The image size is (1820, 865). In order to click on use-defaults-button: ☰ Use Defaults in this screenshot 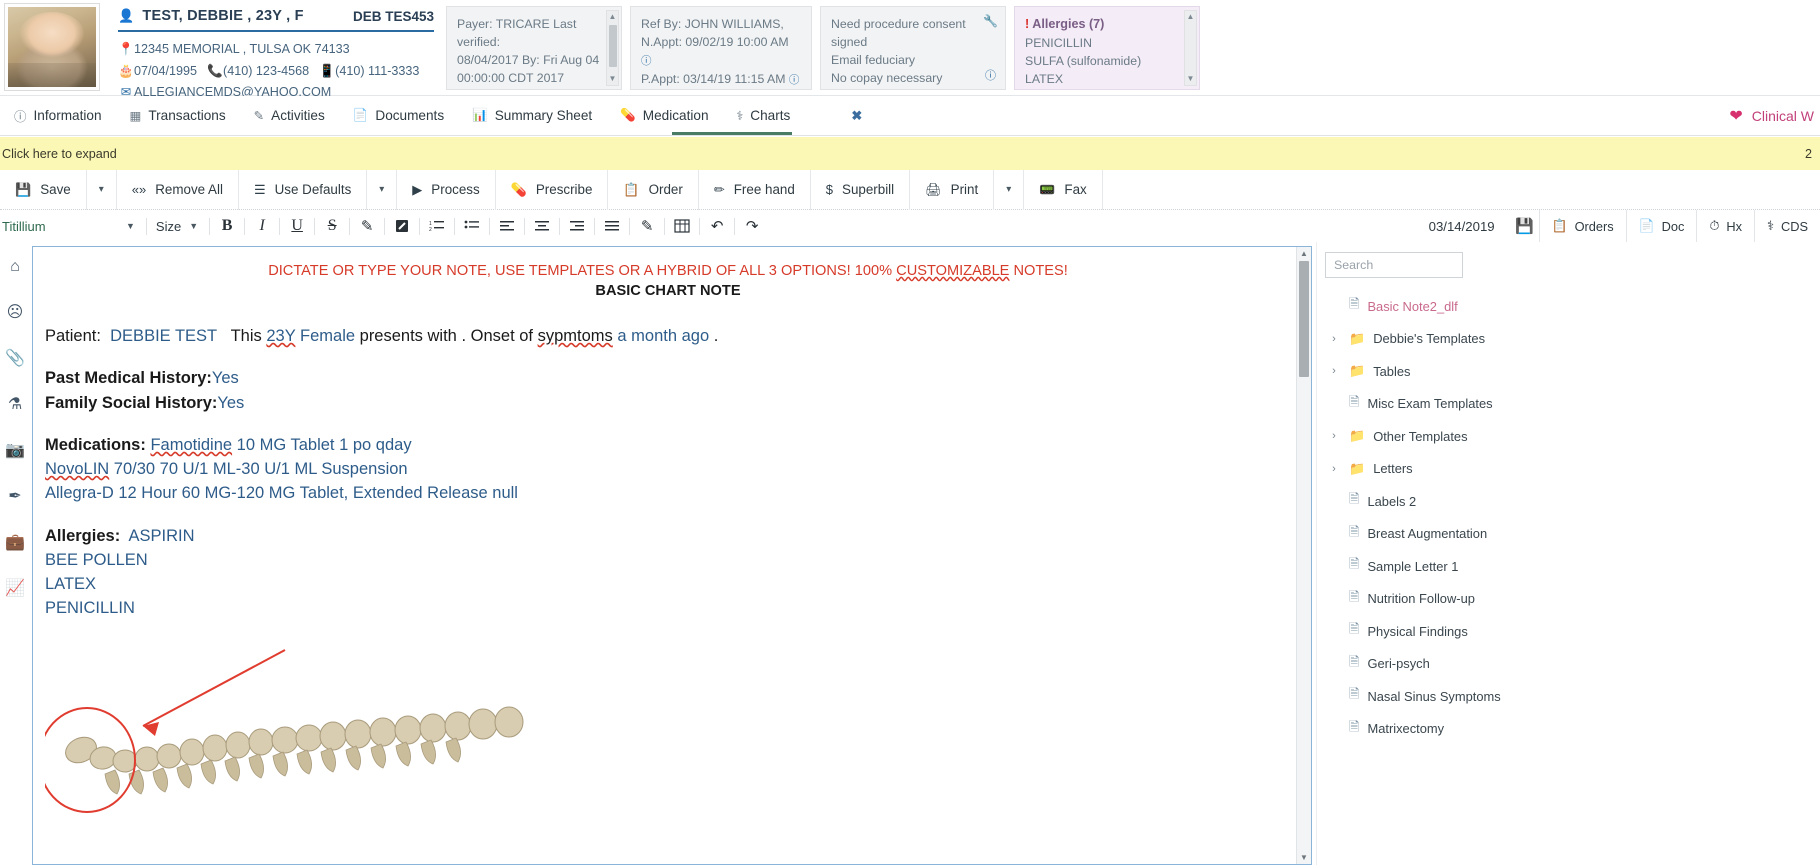, I will do `click(303, 189)`.